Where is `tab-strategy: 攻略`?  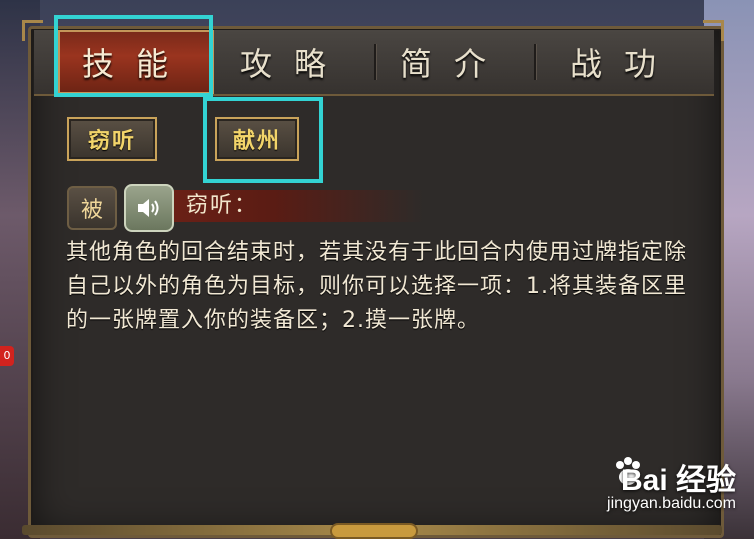 tab-strategy: 攻略 is located at coordinates (294, 62).